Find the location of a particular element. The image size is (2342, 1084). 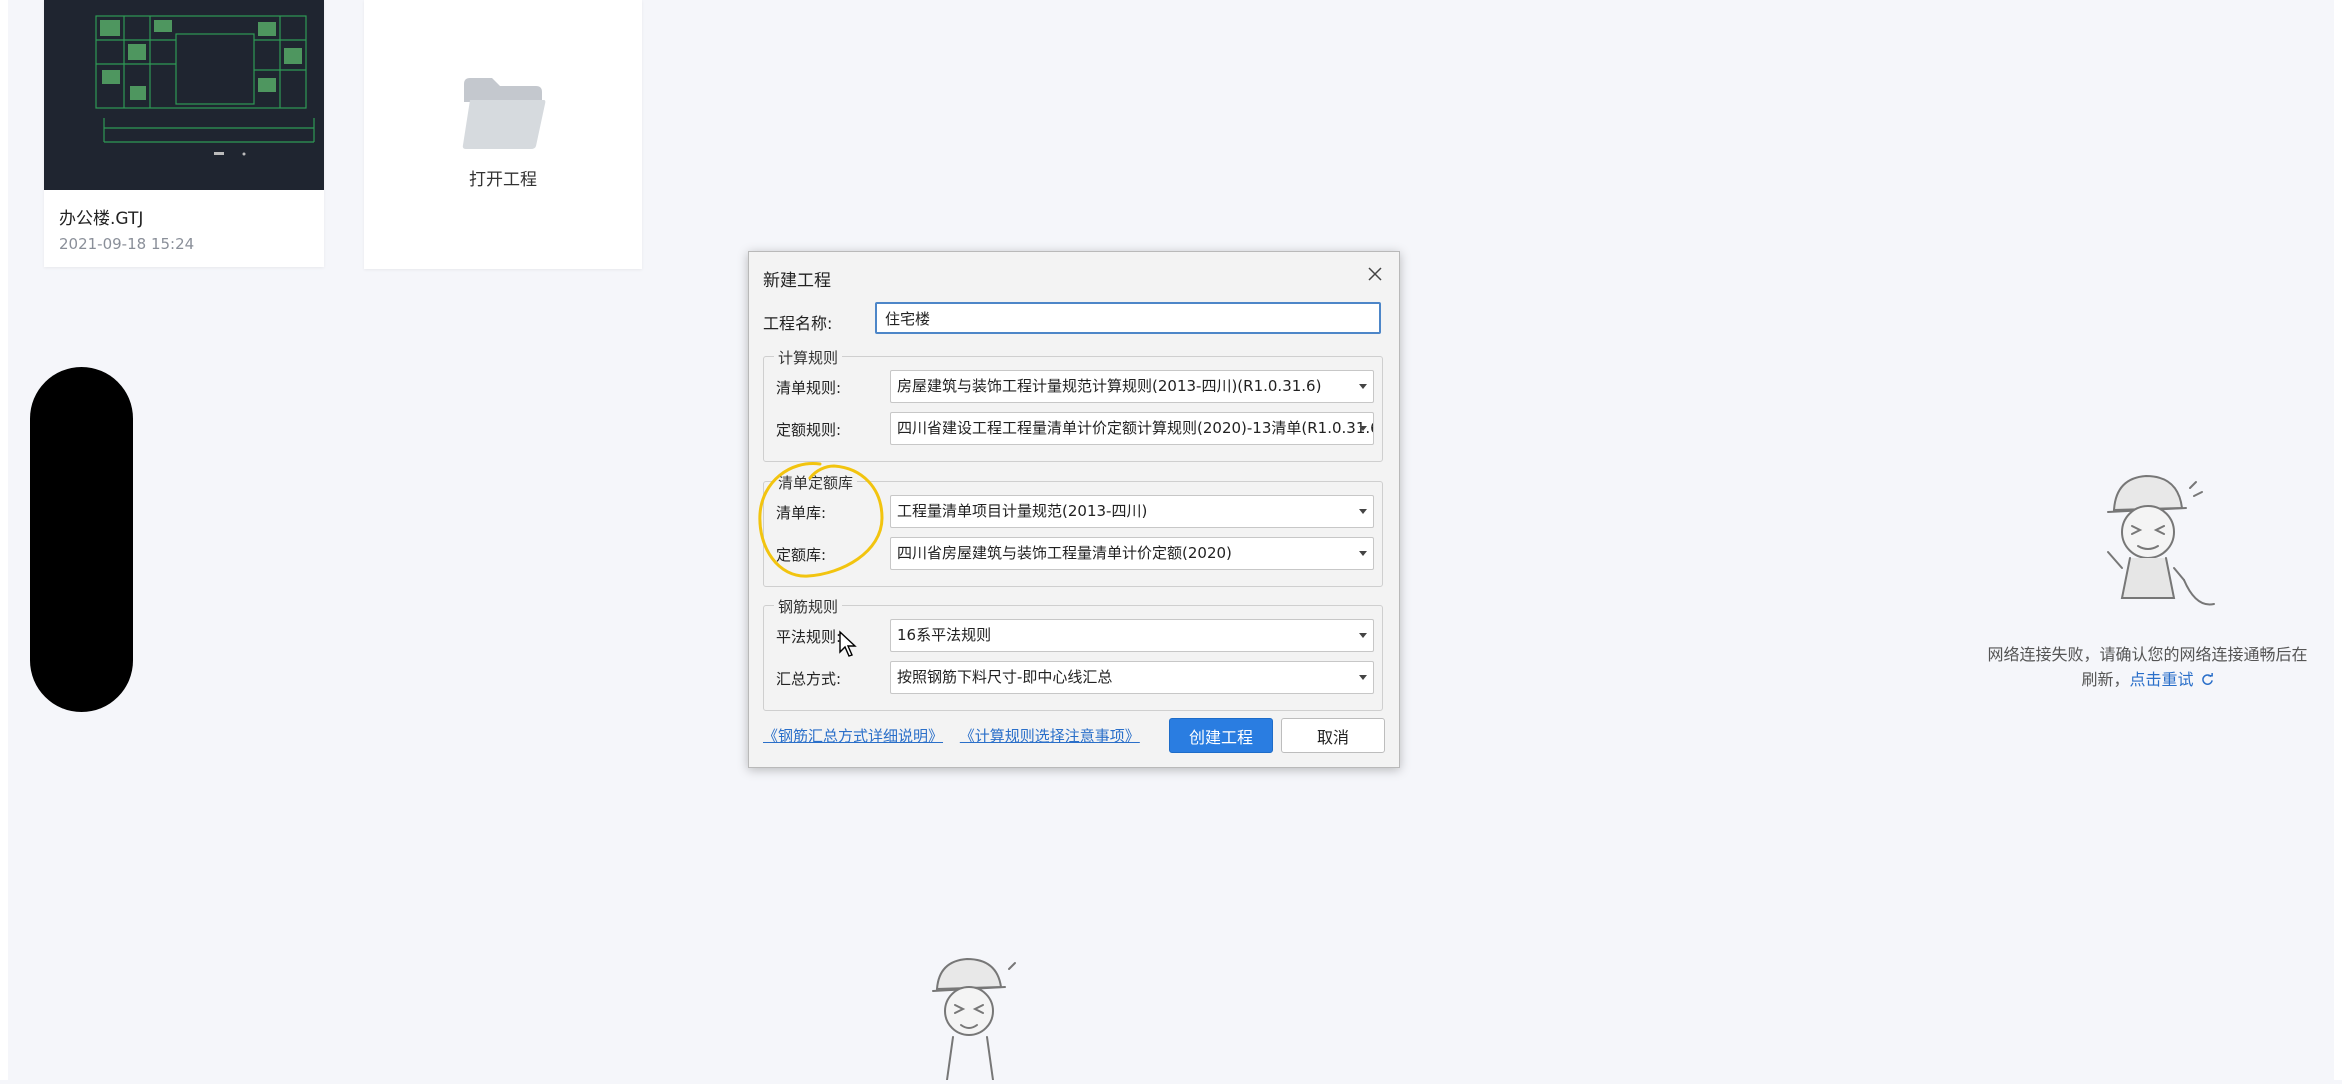

close-icon is located at coordinates (1375, 274).